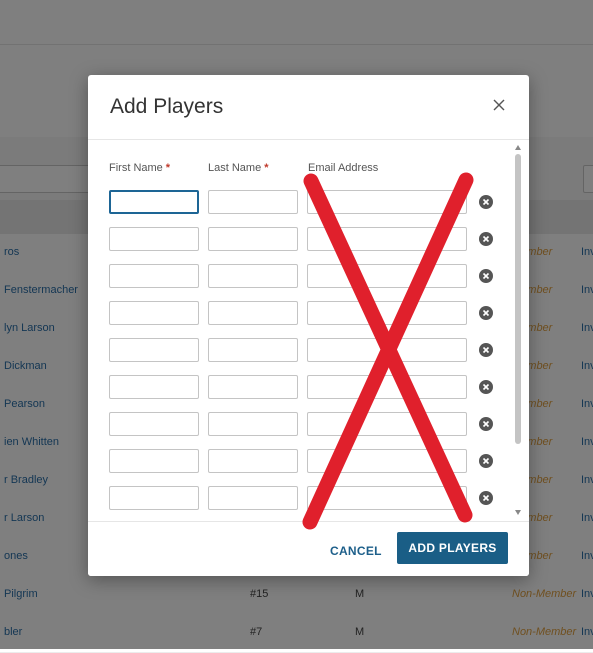 The height and width of the screenshot is (653, 593). I want to click on email-address-label: Email Address, so click(343, 168).